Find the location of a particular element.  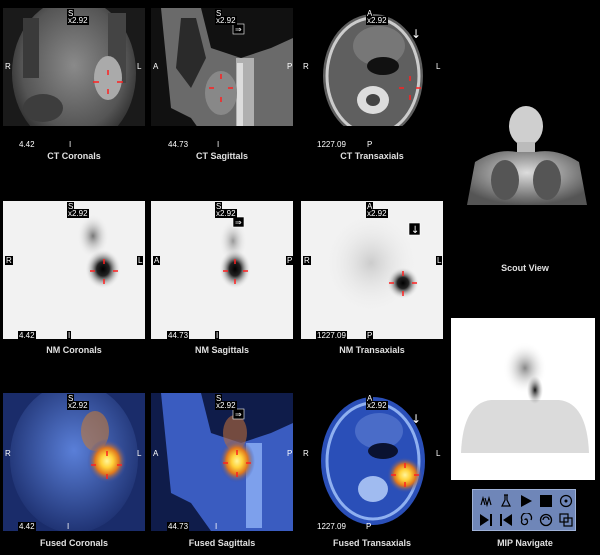

fused-coronal-view is located at coordinates (74, 462).